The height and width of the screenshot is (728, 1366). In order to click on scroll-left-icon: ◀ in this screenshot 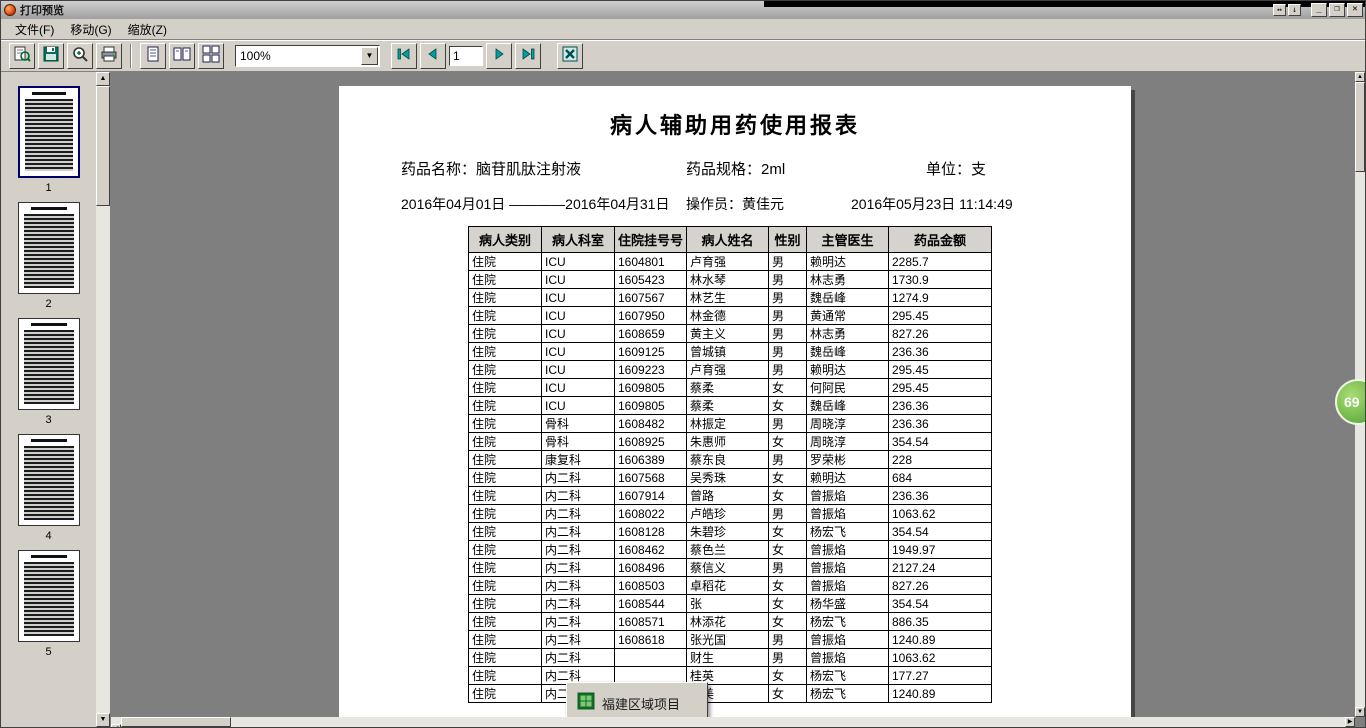, I will do `click(116, 725)`.